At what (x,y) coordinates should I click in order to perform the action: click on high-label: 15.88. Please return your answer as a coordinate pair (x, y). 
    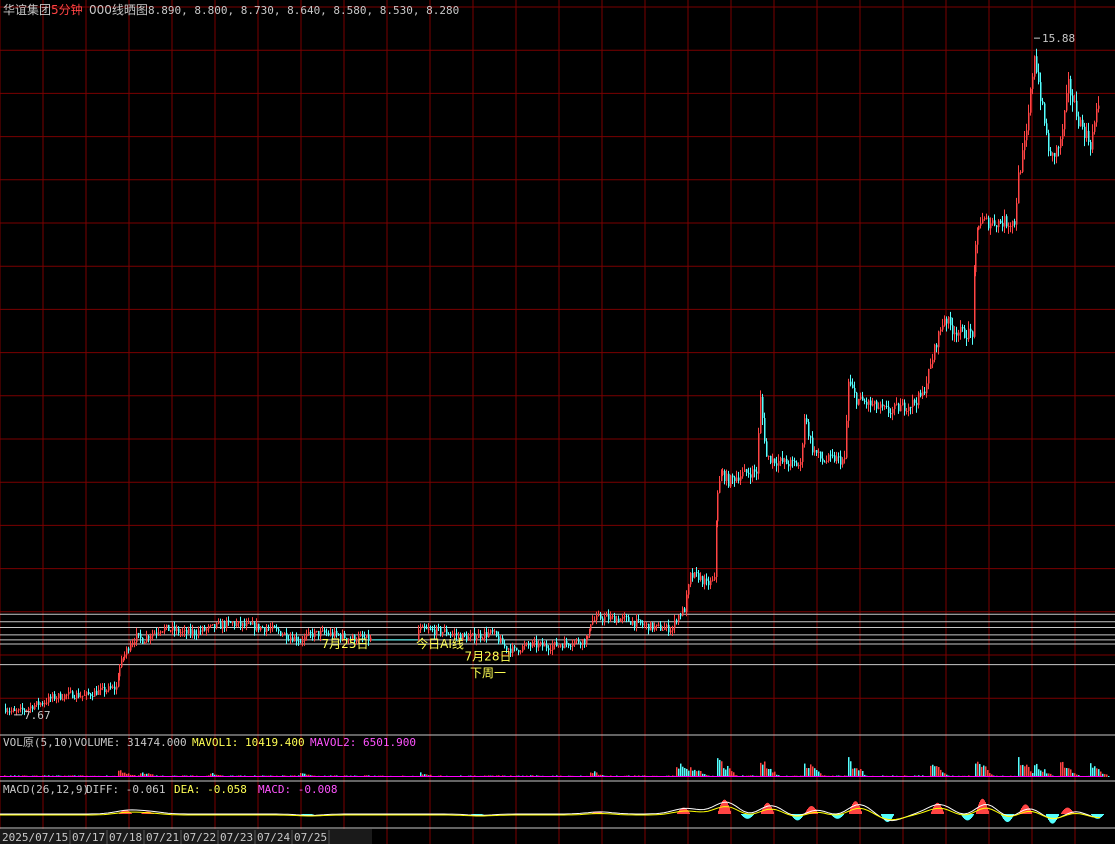
    Looking at the image, I should click on (1058, 38).